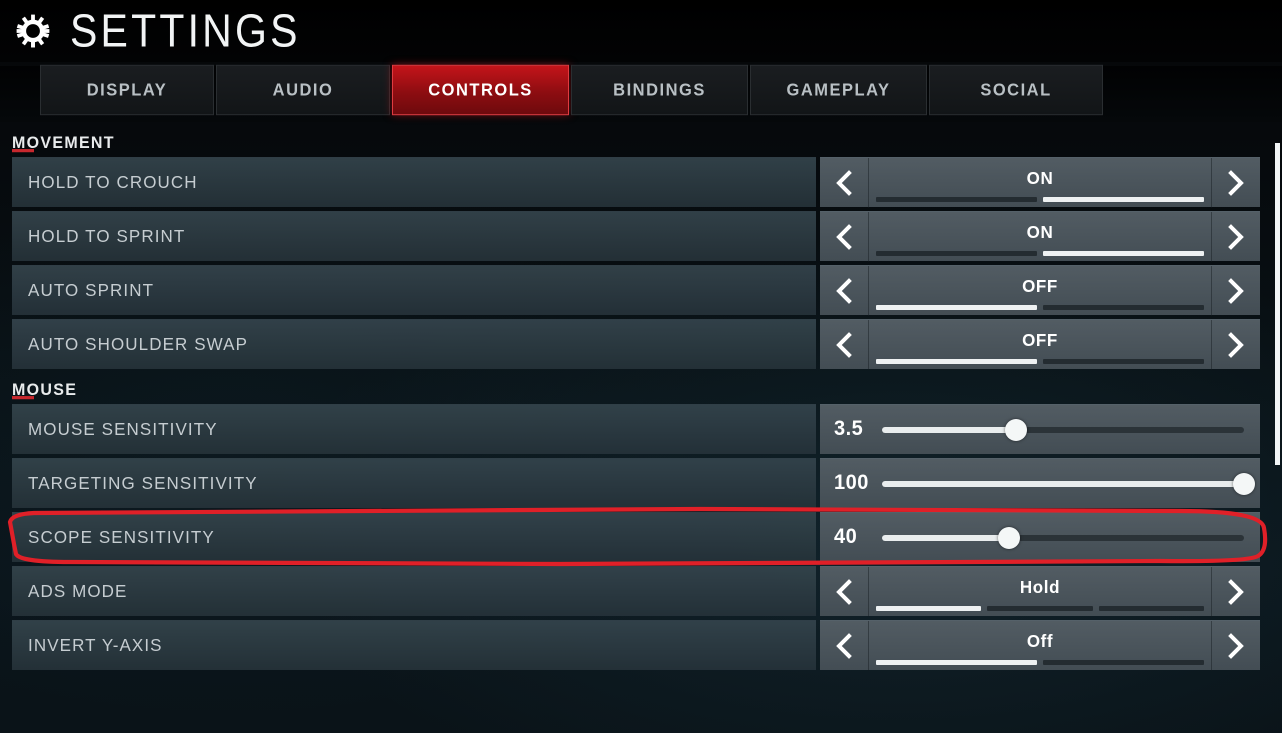 This screenshot has width=1282, height=733. I want to click on tab-bindings-label: BINDINGS, so click(659, 89).